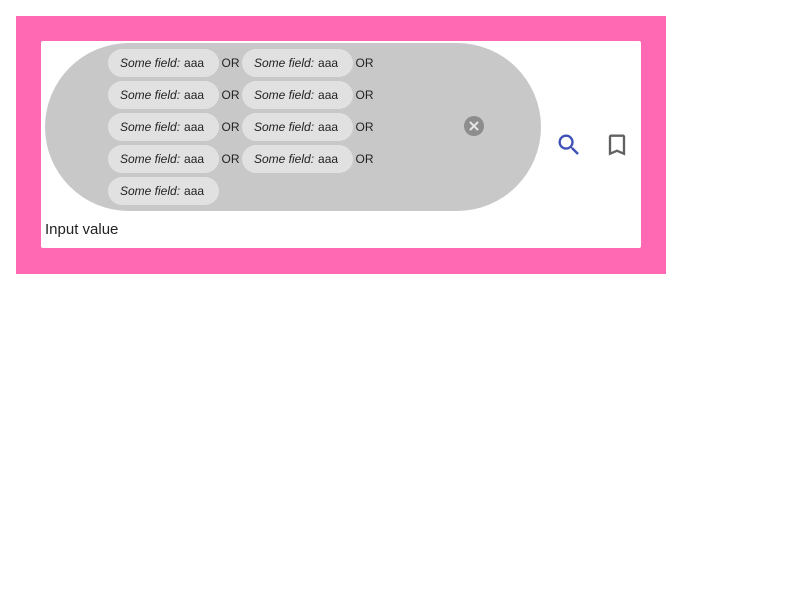 Image resolution: width=800 pixels, height=600 pixels. I want to click on clear-query-button, so click(474, 126).